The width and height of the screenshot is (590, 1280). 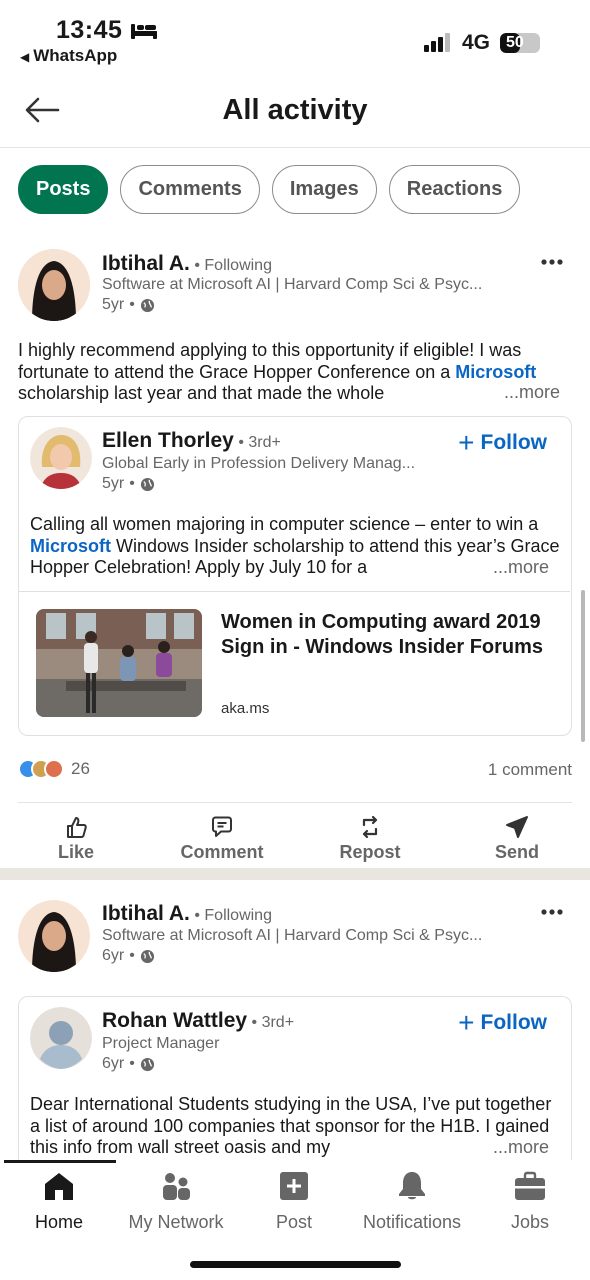 I want to click on nav-home: Home, so click(x=59, y=1201).